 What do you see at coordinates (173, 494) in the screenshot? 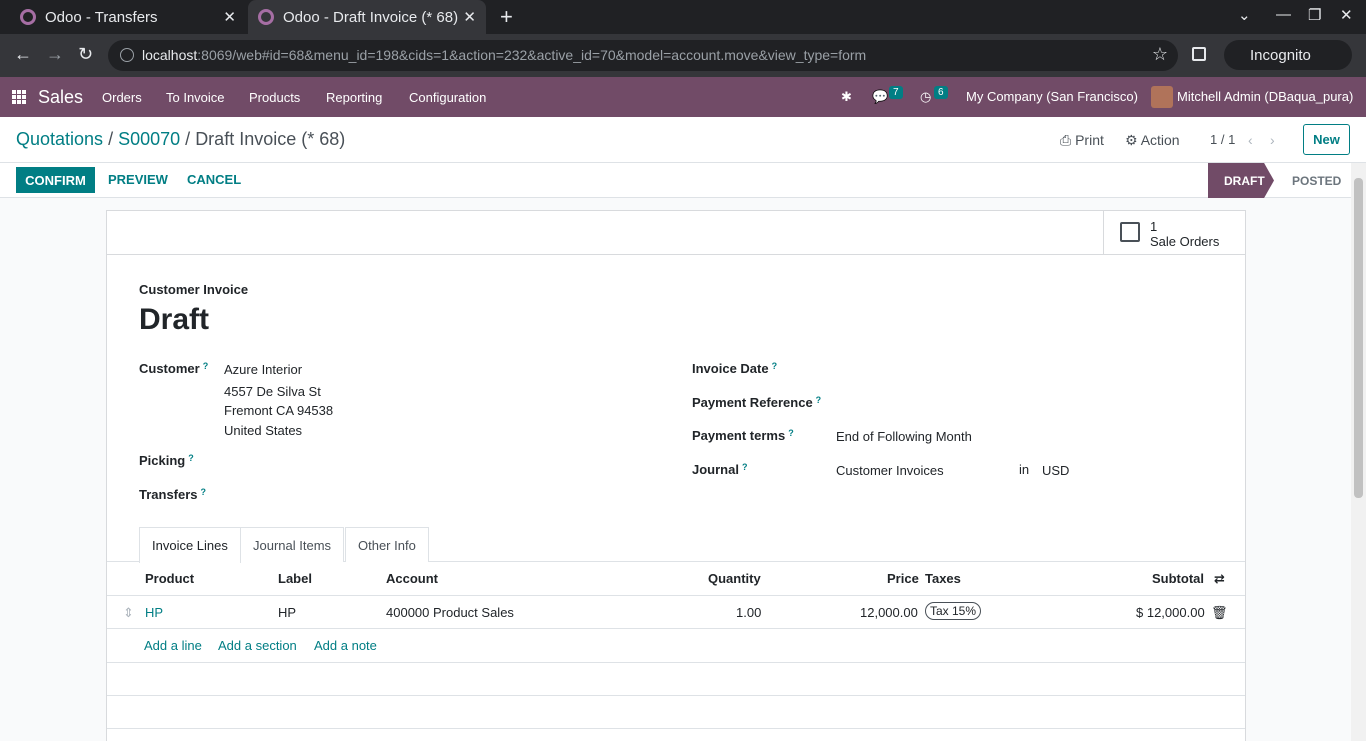
I see `transfers-label: Transfers?` at bounding box center [173, 494].